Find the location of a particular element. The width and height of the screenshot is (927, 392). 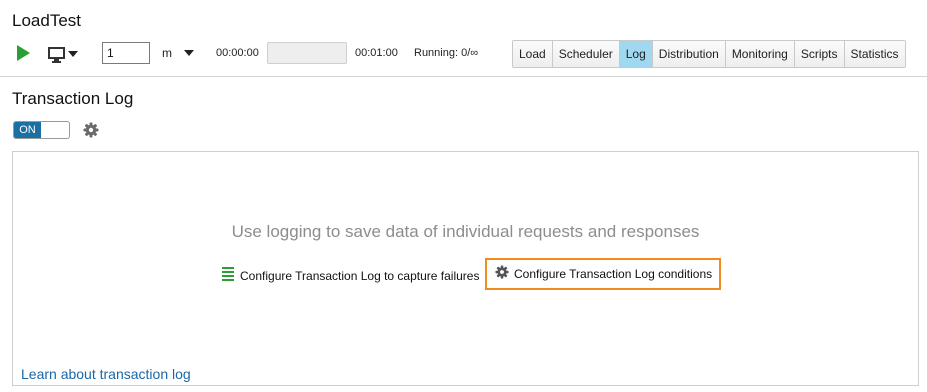

tab-monitoring: Monitoring is located at coordinates (760, 54).